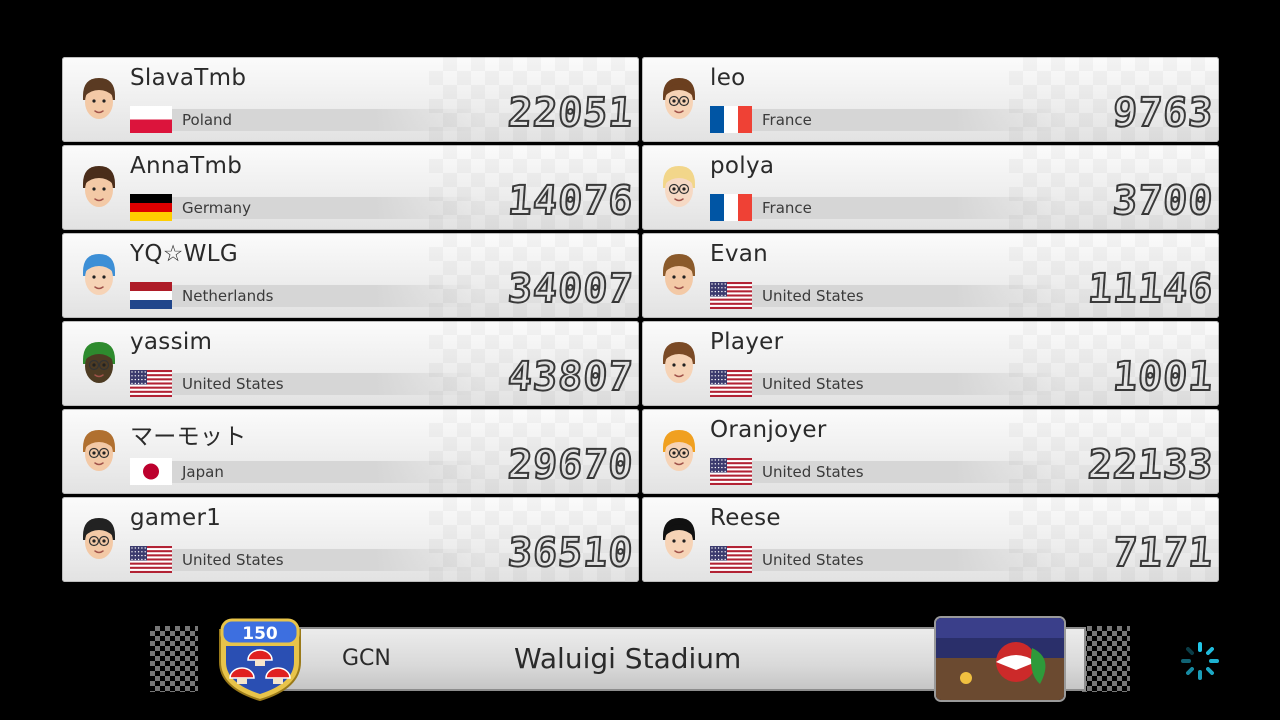 This screenshot has height=720, width=1280. I want to click on player-row: polya France 3700, so click(930, 187).